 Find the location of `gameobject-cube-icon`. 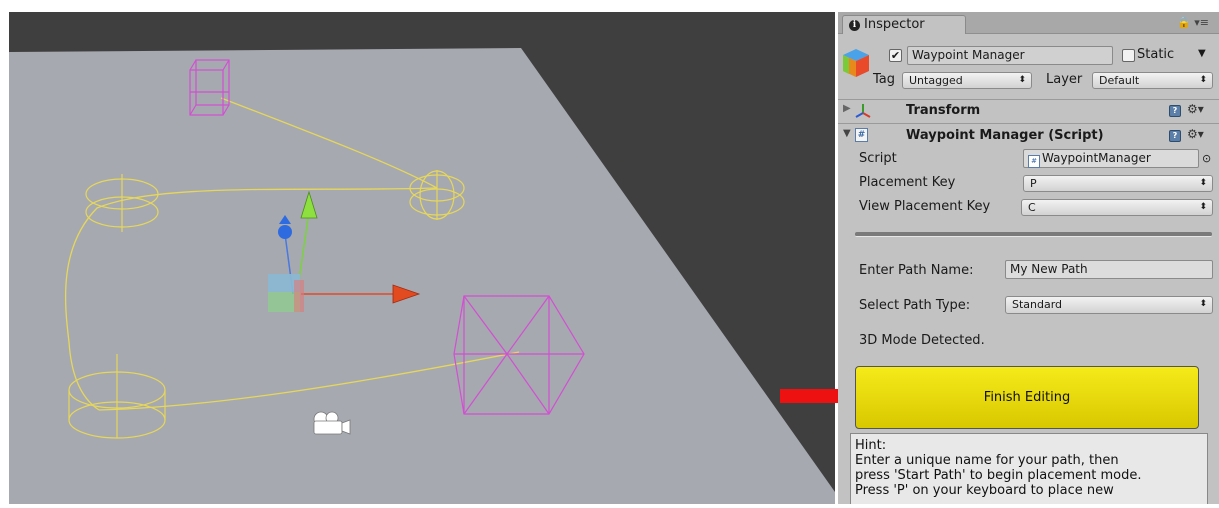

gameobject-cube-icon is located at coordinates (856, 63).